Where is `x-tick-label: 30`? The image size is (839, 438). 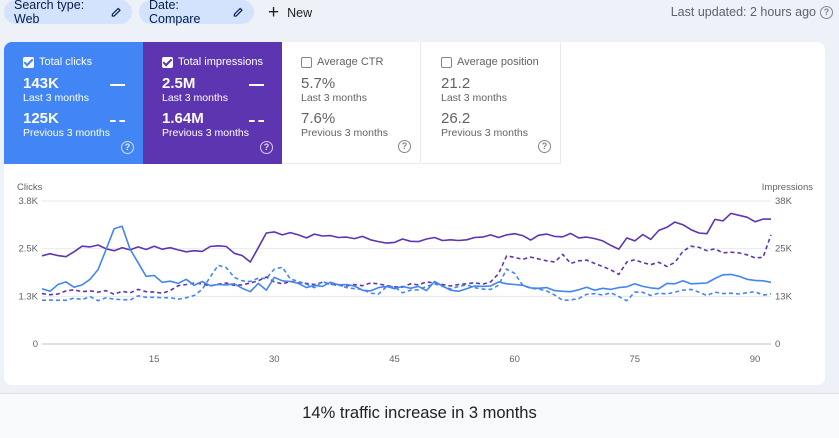 x-tick-label: 30 is located at coordinates (274, 359).